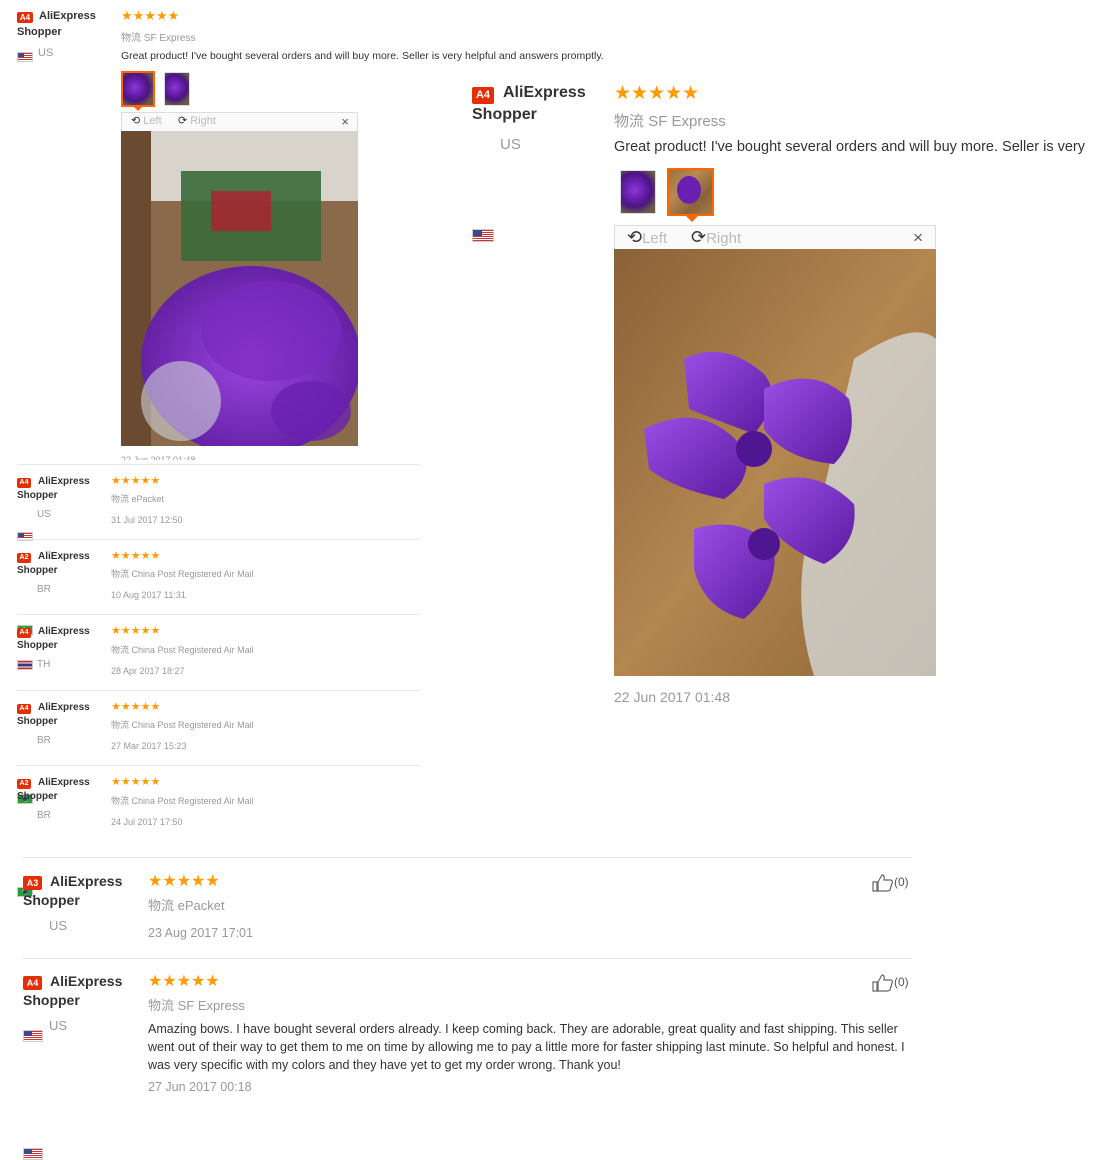  I want to click on th-flag-icon, so click(25, 665).